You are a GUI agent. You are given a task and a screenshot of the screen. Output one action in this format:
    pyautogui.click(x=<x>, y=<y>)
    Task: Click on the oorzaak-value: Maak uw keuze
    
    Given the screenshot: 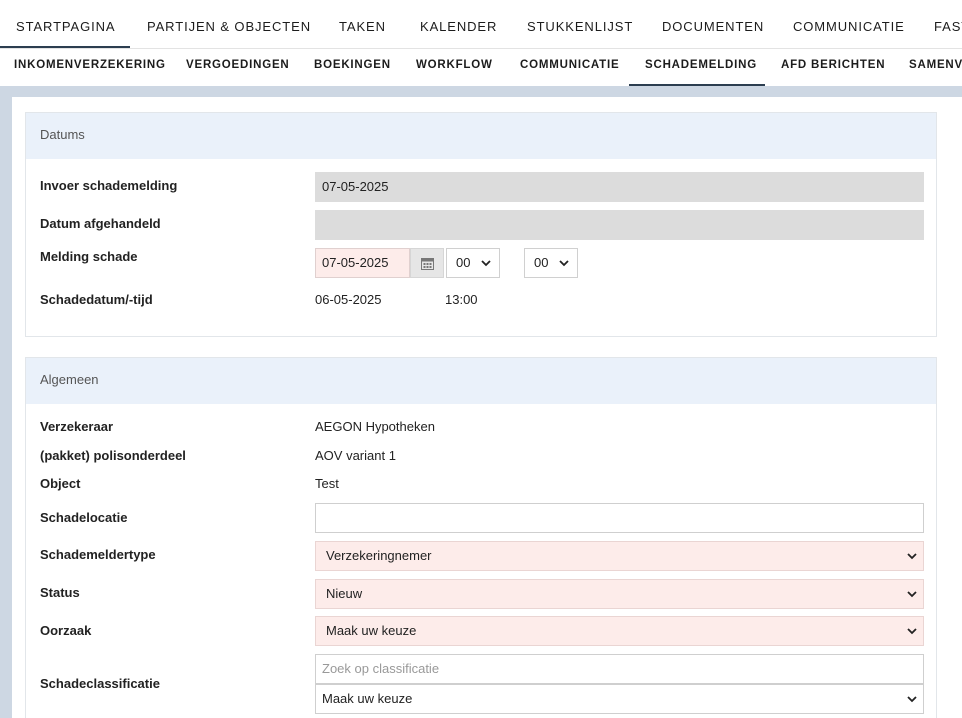 What is the action you would take?
    pyautogui.click(x=371, y=630)
    